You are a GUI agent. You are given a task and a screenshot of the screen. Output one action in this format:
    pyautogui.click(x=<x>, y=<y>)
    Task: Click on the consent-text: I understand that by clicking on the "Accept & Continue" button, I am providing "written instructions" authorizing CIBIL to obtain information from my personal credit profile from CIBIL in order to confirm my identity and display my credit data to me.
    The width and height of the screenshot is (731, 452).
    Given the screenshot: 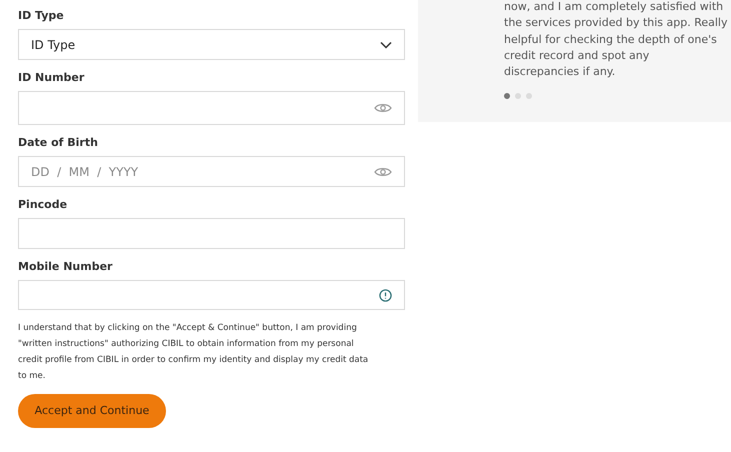 What is the action you would take?
    pyautogui.click(x=194, y=352)
    